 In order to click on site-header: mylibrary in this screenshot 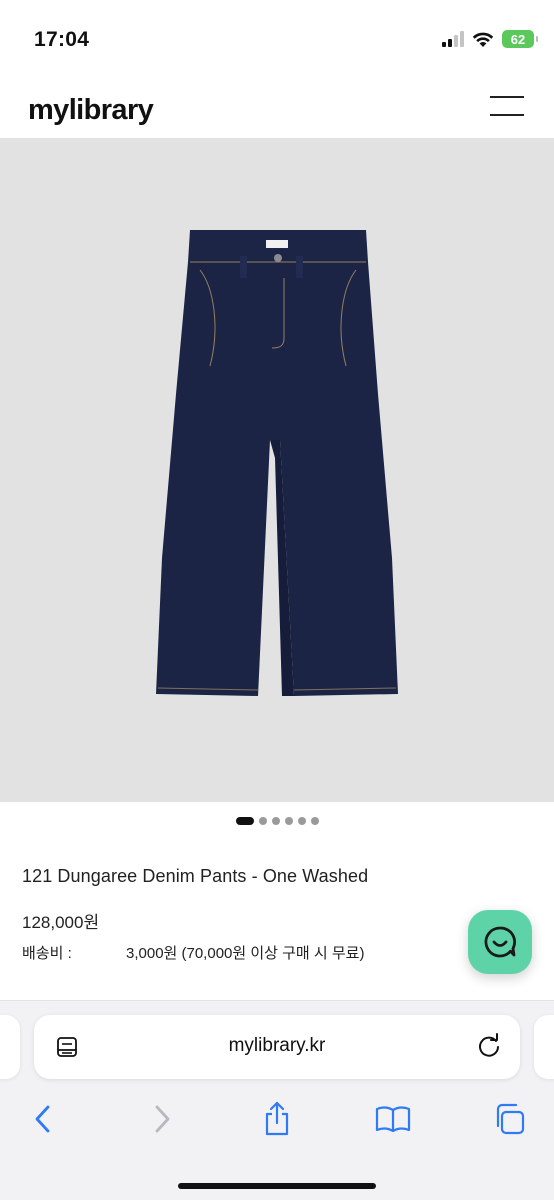, I will do `click(277, 109)`.